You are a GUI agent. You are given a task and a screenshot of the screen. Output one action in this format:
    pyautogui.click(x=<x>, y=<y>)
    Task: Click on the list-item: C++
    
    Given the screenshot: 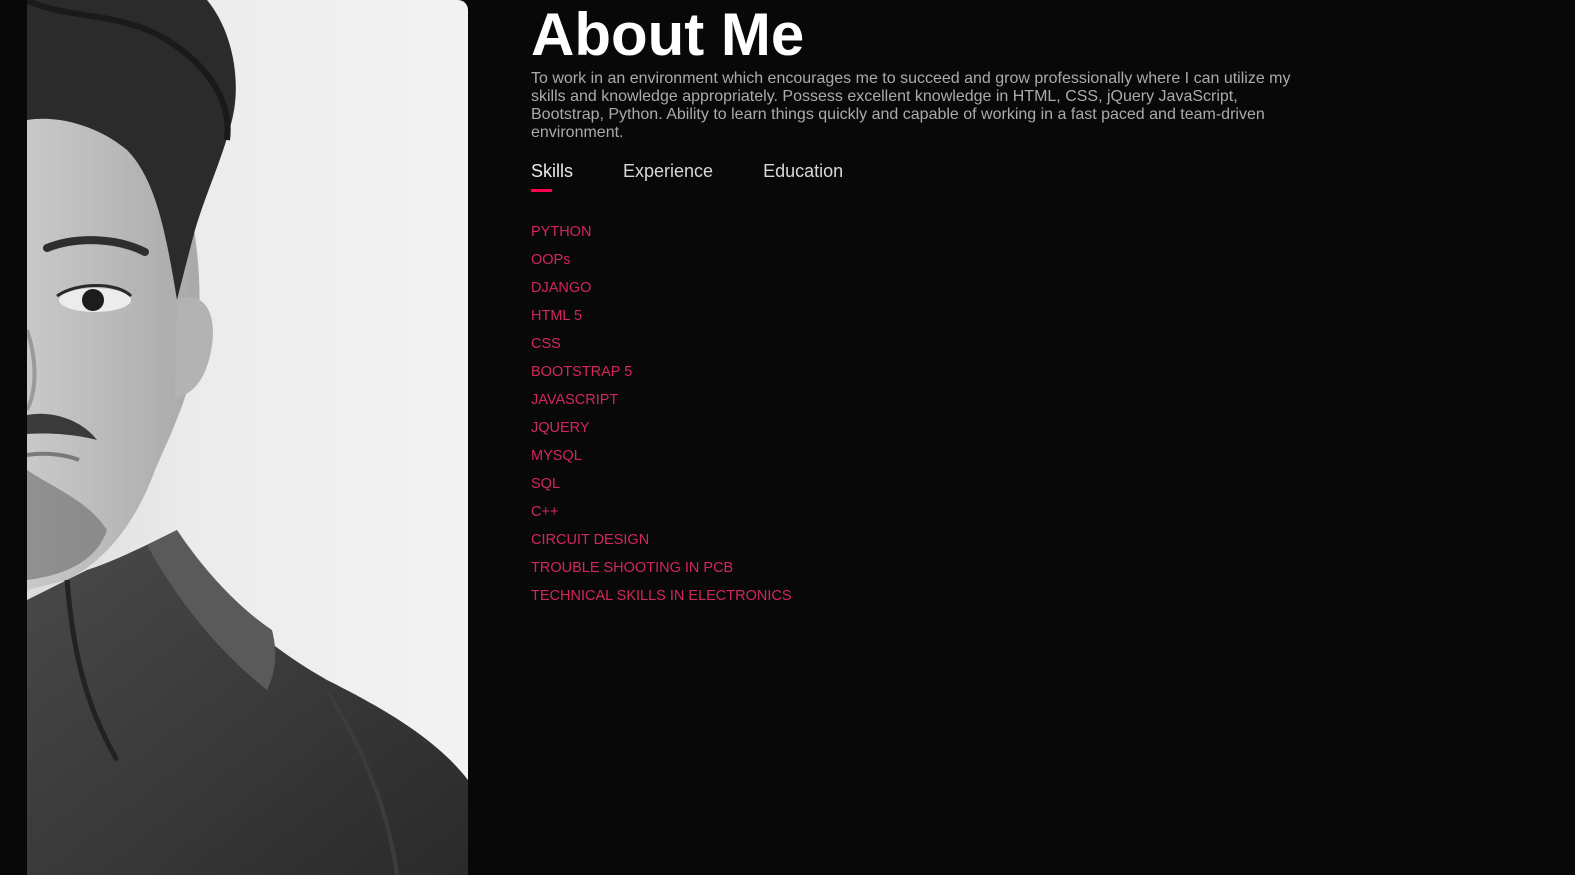 What is the action you would take?
    pyautogui.click(x=545, y=512)
    